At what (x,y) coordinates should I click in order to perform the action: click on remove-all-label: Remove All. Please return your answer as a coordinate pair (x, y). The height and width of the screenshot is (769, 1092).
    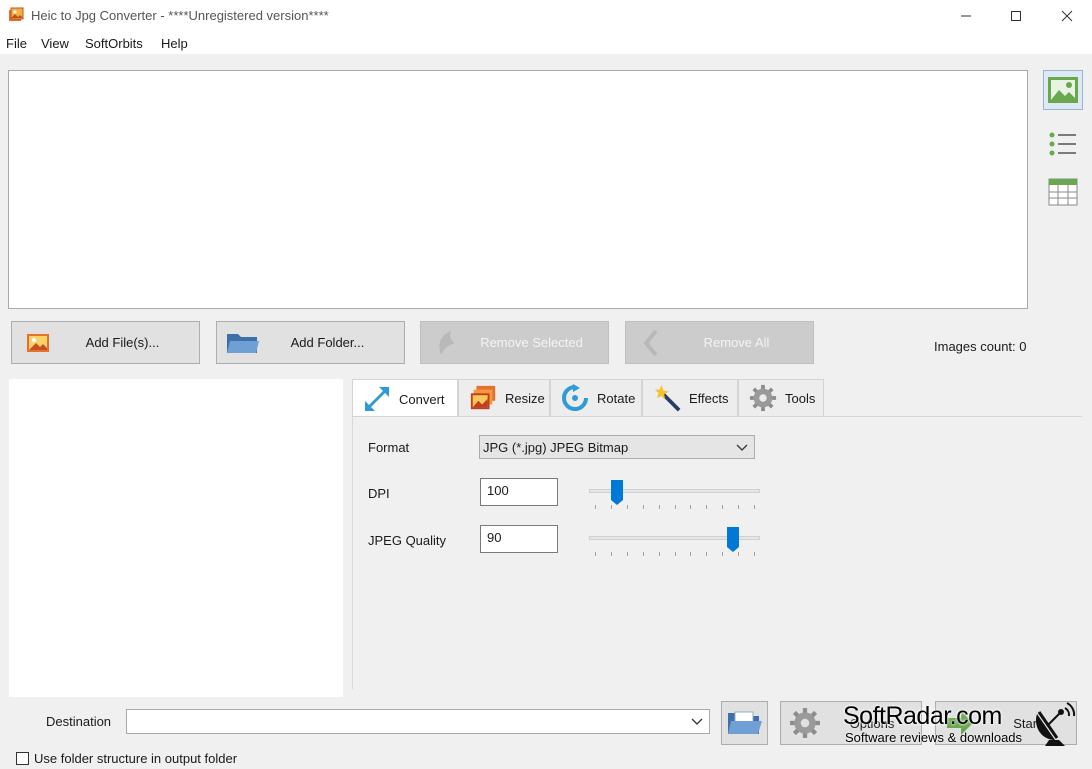
    Looking at the image, I should click on (736, 342).